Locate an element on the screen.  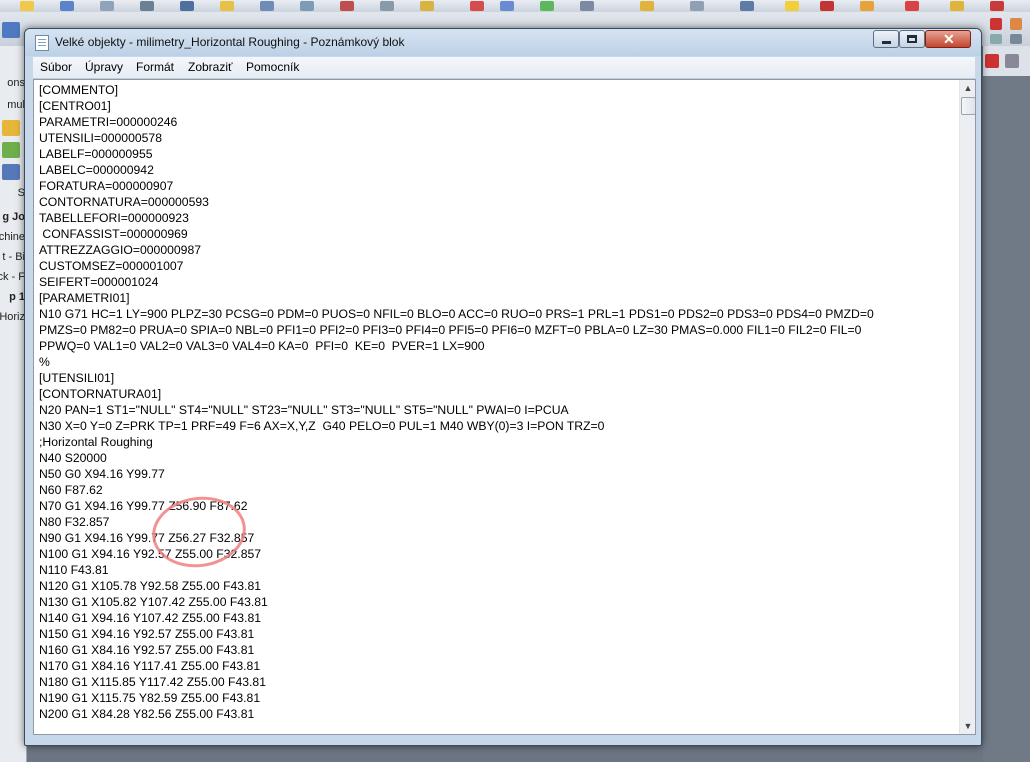
text-line: SEIFERT=000001024 is located at coordinates (98, 282).